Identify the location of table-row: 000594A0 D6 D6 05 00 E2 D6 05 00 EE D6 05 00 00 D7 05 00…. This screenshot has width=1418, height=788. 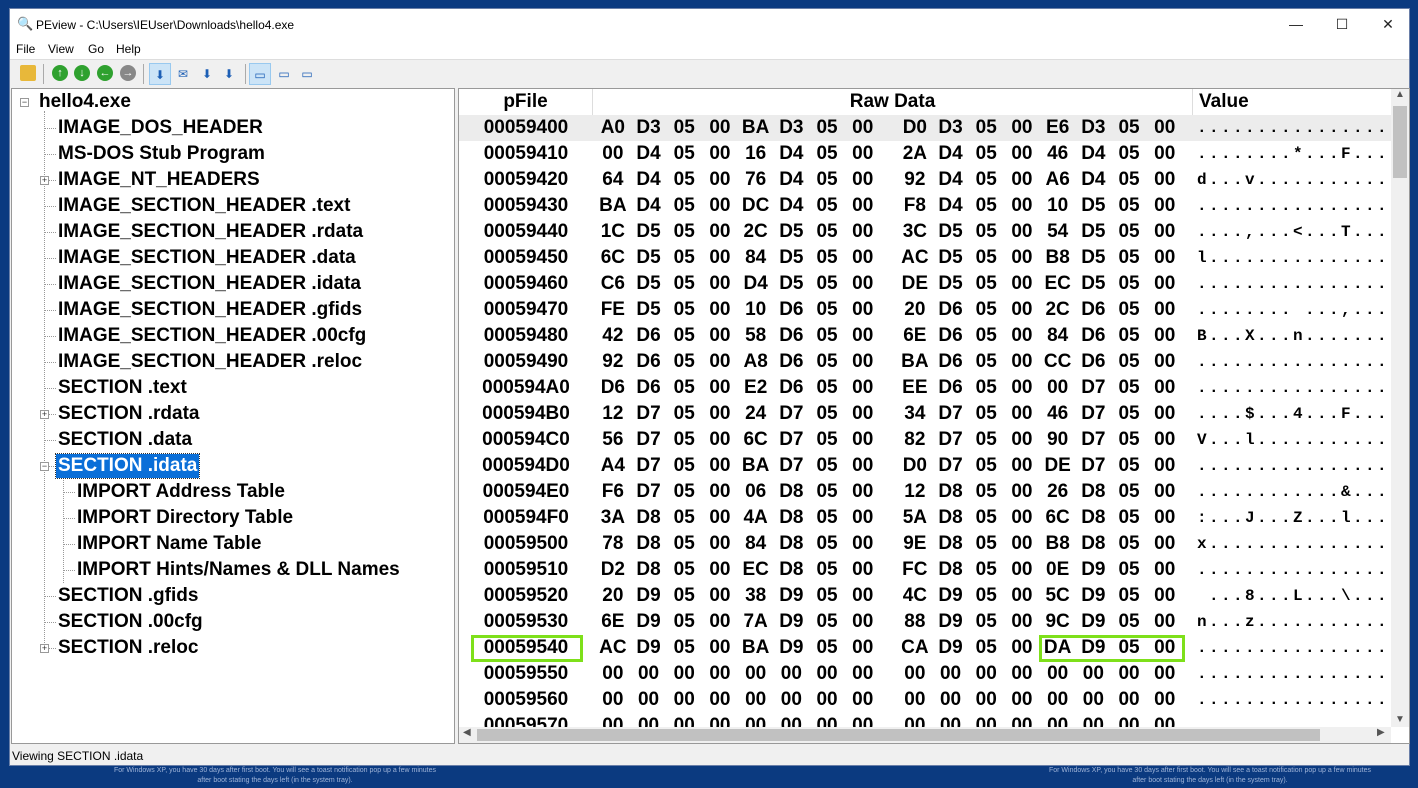
(925, 388).